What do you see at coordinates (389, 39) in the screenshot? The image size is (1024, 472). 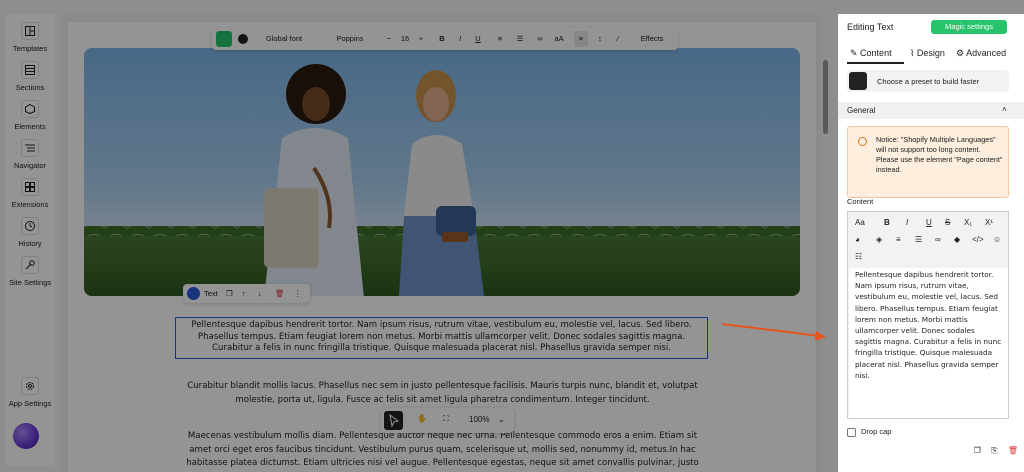 I see `decrease-size-button: −` at bounding box center [389, 39].